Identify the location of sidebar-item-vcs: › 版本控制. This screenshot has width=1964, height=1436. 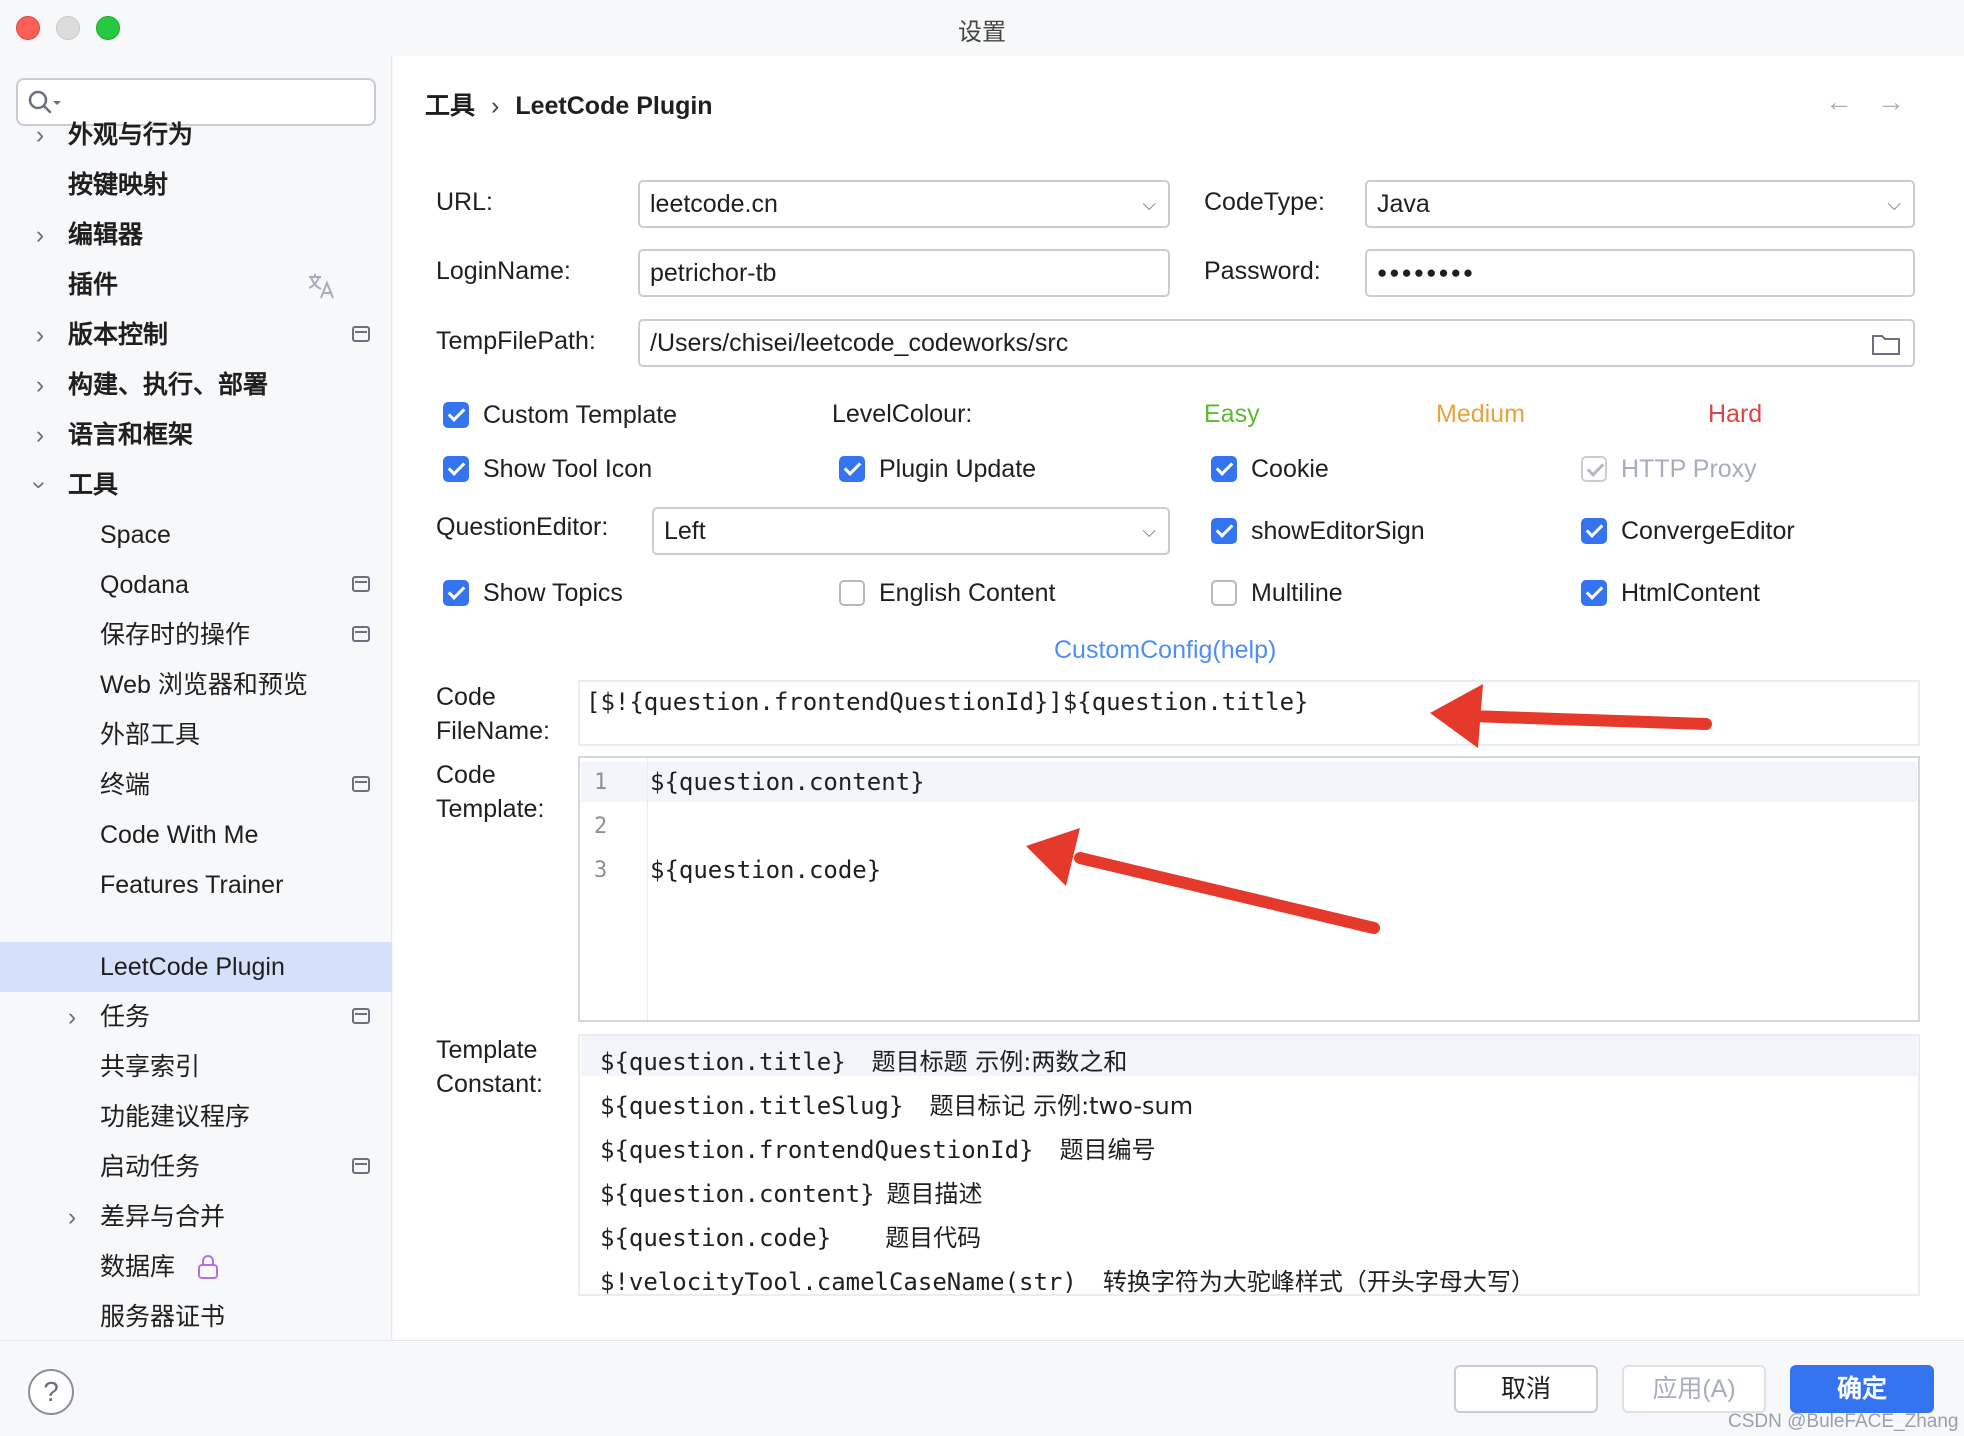
(196, 335).